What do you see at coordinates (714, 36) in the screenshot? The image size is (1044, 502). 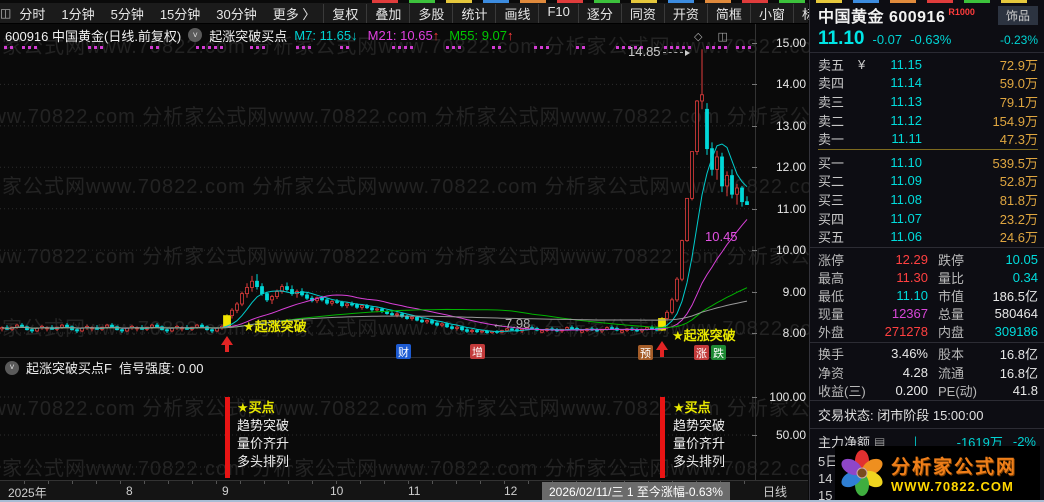 I see `chart-corner-icons: ◇ ◫` at bounding box center [714, 36].